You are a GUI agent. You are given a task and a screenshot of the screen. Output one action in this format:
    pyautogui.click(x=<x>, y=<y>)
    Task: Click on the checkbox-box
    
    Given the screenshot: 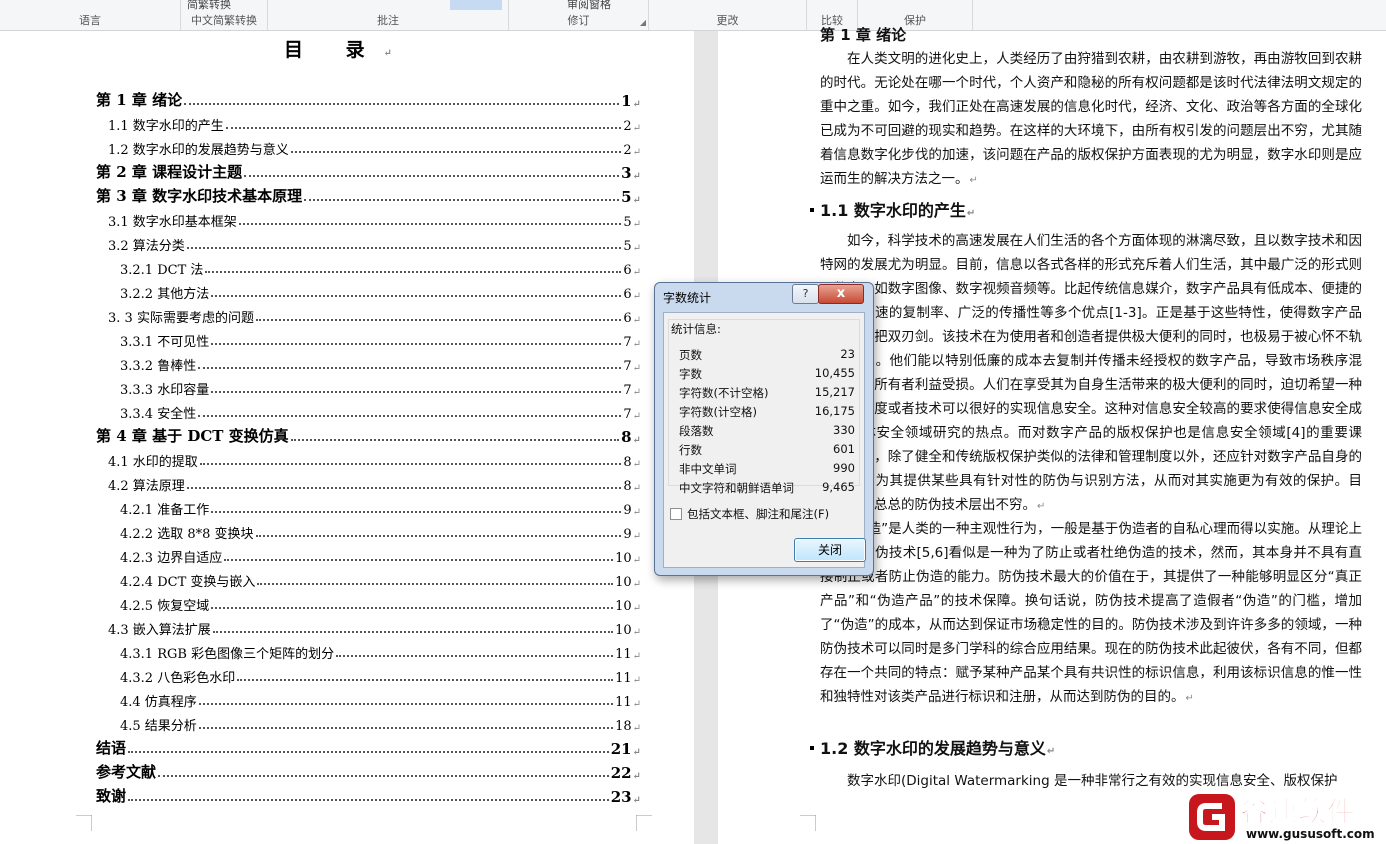 What is the action you would take?
    pyautogui.click(x=676, y=514)
    